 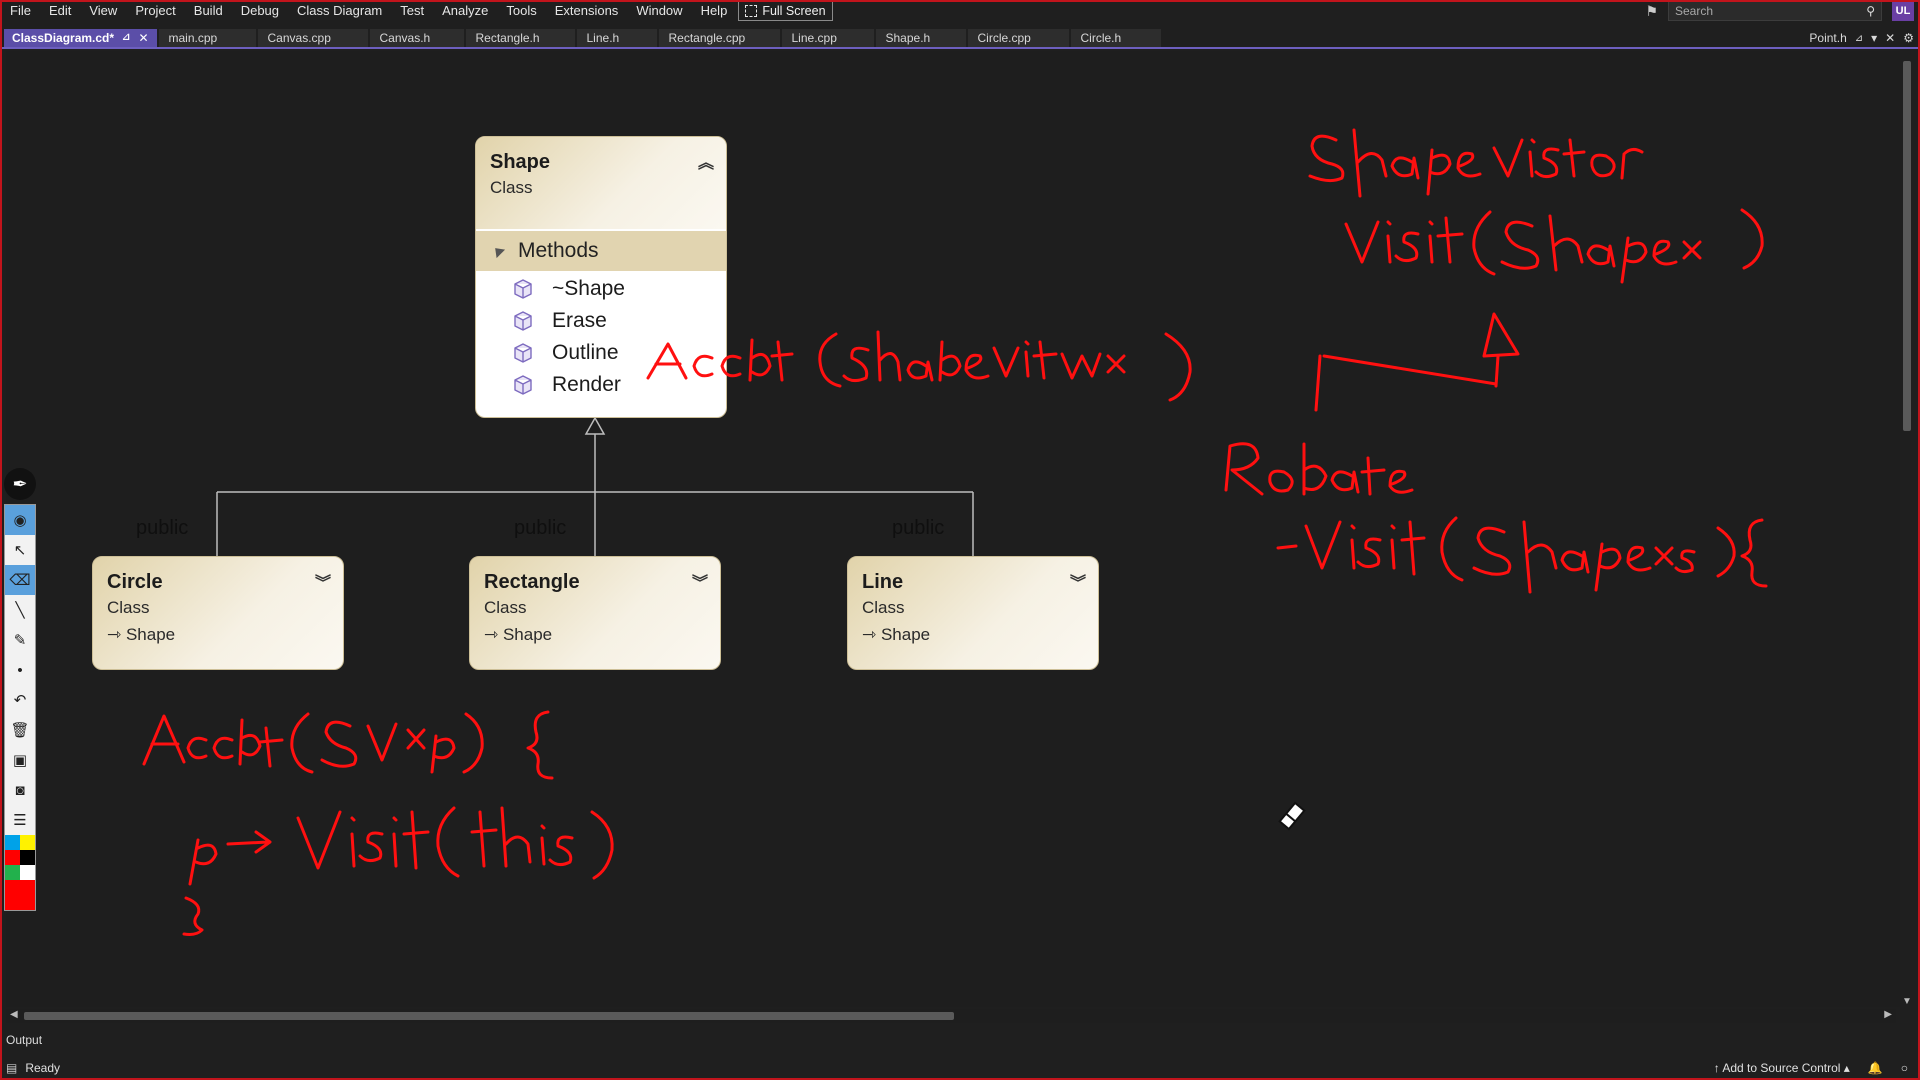 What do you see at coordinates (960, 1068) in the screenshot?
I see `status-bar: ▤ Ready ↑ Add to Source Control ▴ 🔔 ○` at bounding box center [960, 1068].